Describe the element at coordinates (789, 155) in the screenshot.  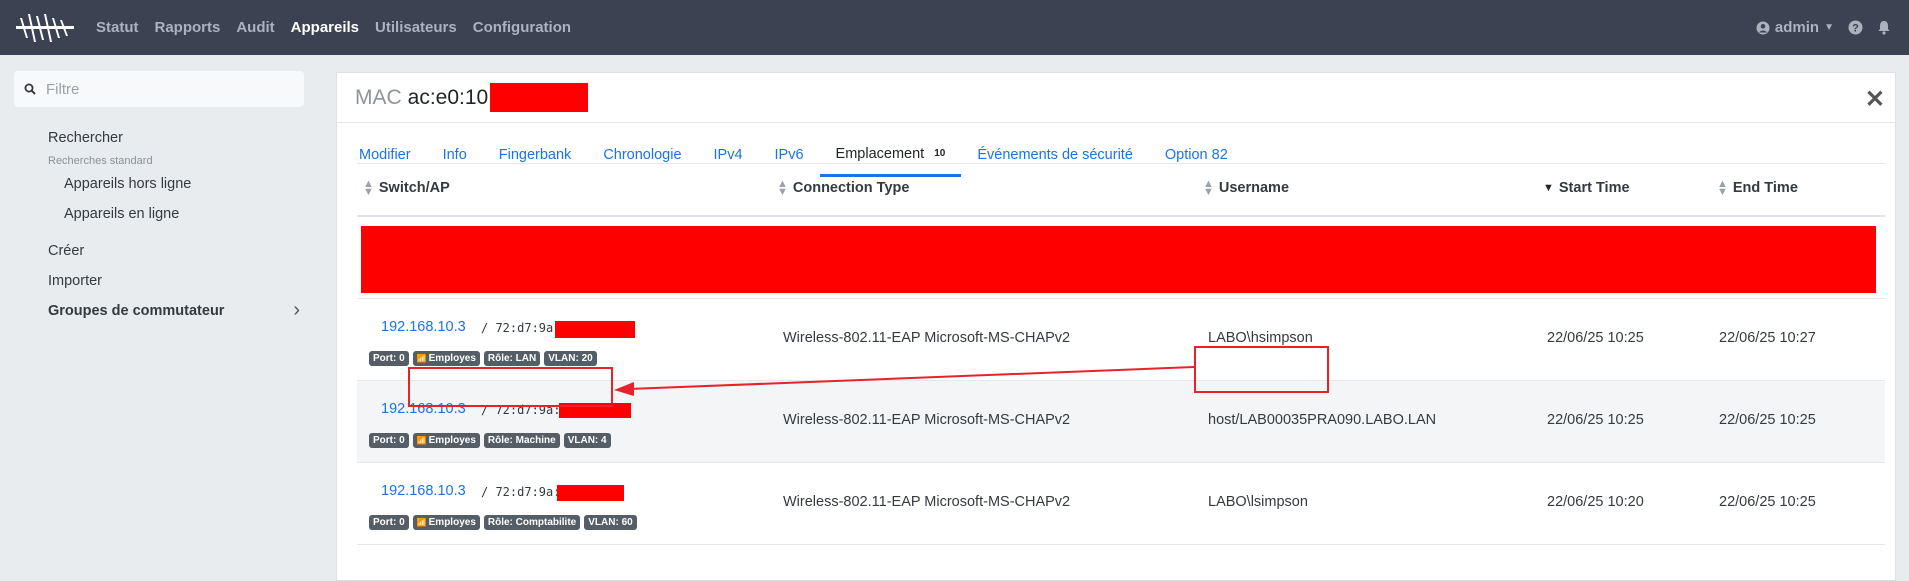
I see `tab-label: IPv6` at that location.